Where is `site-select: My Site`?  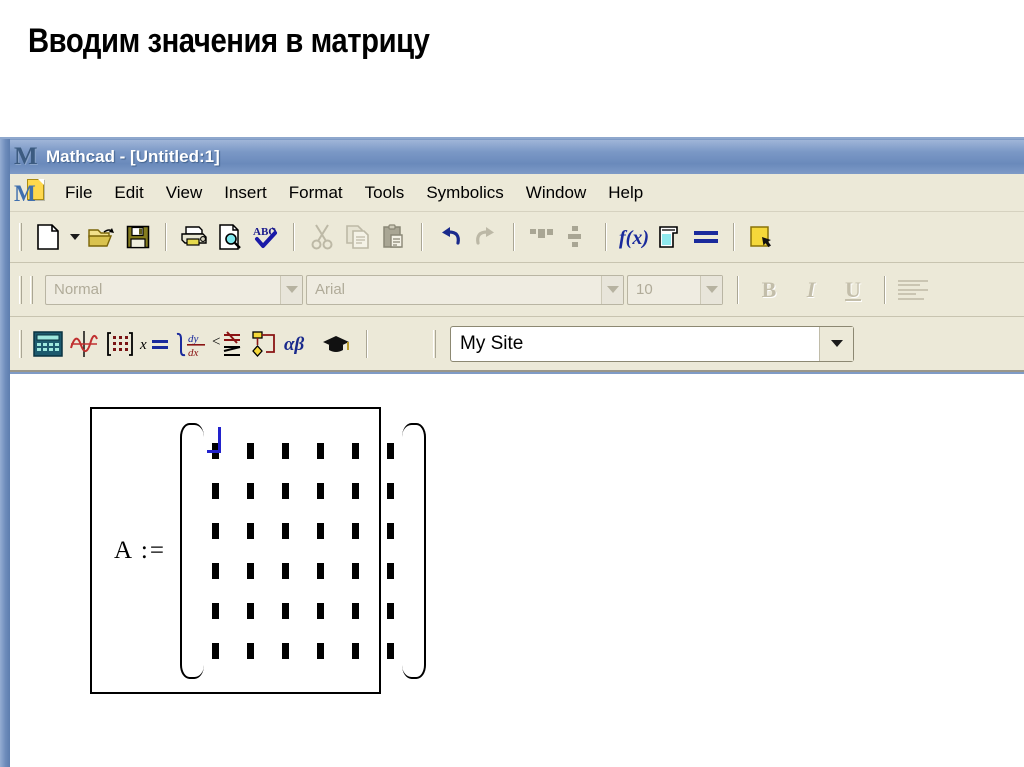
site-select: My Site is located at coordinates (652, 343).